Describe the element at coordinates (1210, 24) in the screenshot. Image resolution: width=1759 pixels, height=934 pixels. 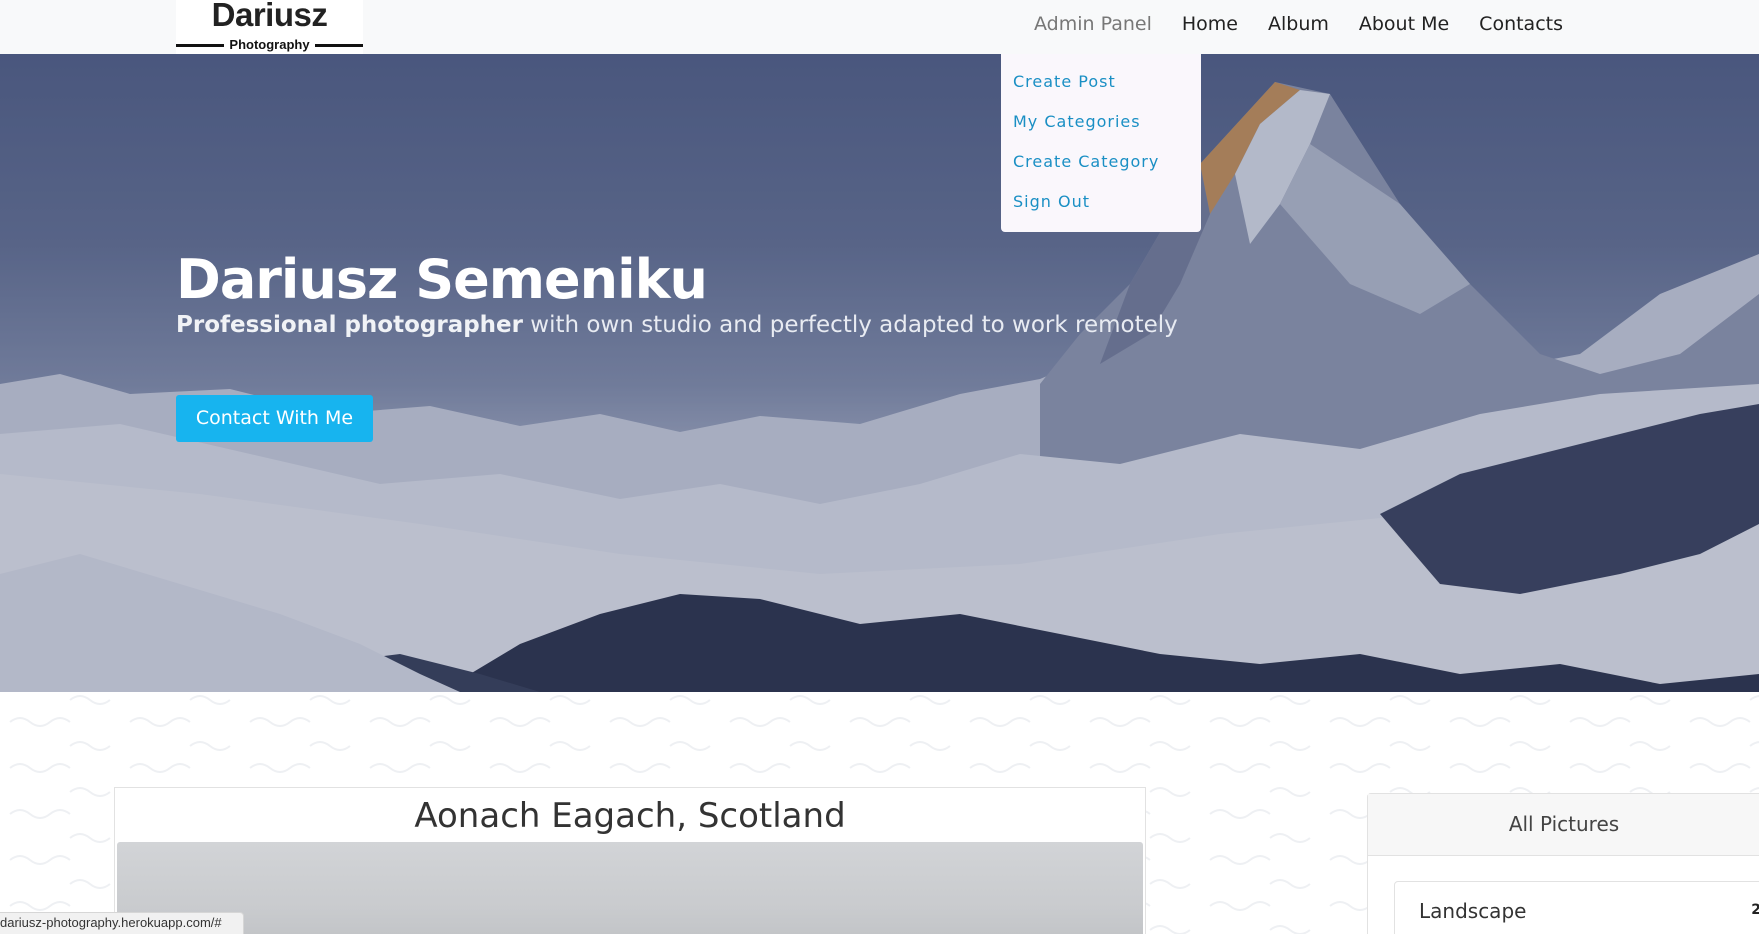
I see `nav-home: Home` at that location.